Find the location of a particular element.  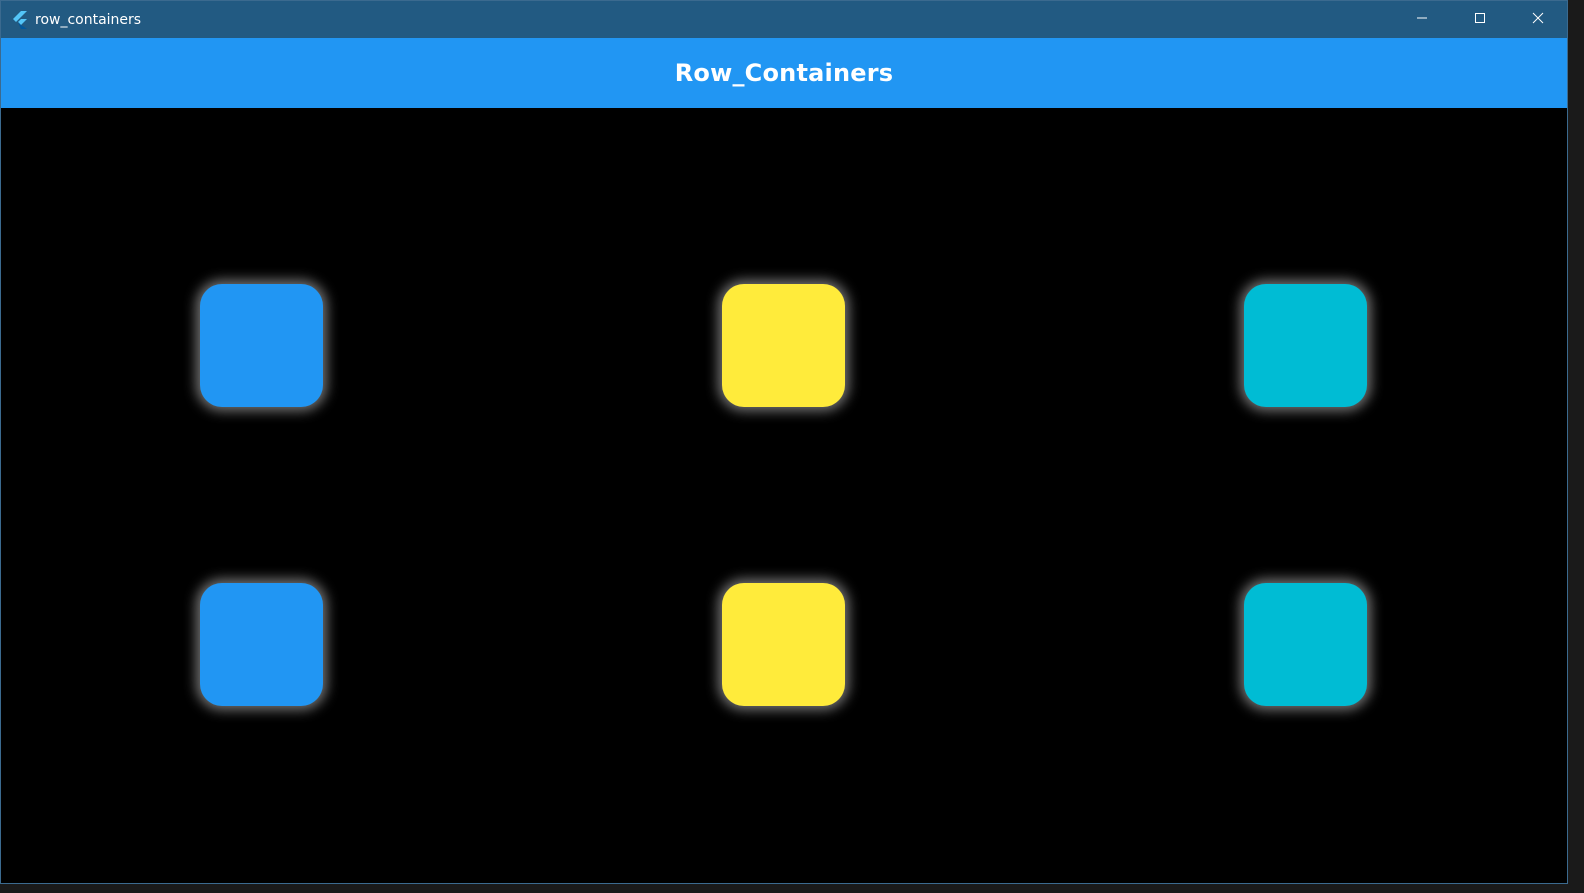

window-controls is located at coordinates (1480, 19).